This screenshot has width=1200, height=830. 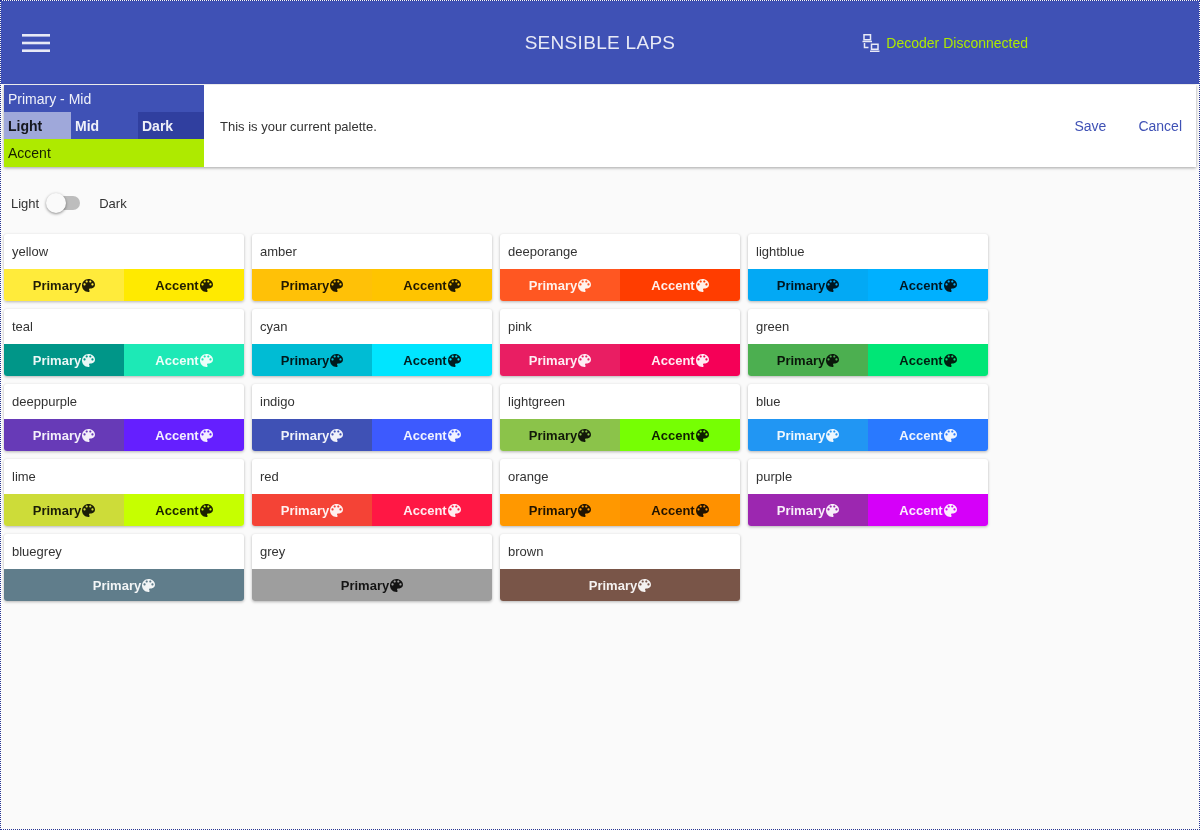 What do you see at coordinates (520, 327) in the screenshot?
I see `palette-name: pink` at bounding box center [520, 327].